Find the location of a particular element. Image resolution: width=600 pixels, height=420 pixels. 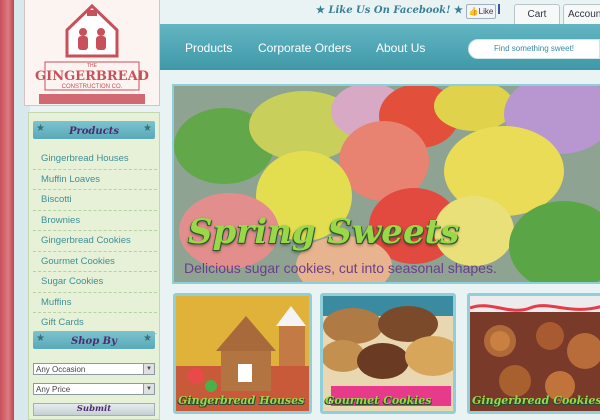

nav-corporate-orders: Corporate Orders is located at coordinates (304, 48).